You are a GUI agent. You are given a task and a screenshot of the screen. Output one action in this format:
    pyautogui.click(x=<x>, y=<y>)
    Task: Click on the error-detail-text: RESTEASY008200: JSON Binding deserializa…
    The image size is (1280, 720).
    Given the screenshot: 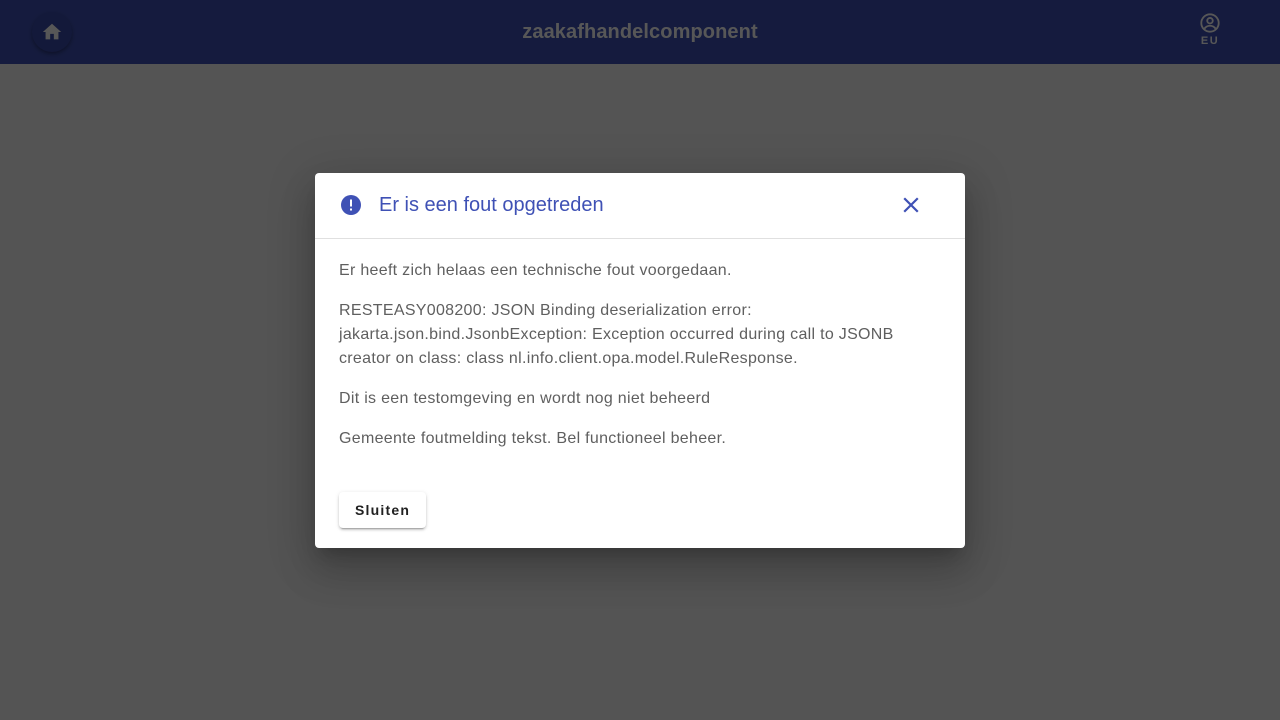 What is the action you would take?
    pyautogui.click(x=616, y=334)
    